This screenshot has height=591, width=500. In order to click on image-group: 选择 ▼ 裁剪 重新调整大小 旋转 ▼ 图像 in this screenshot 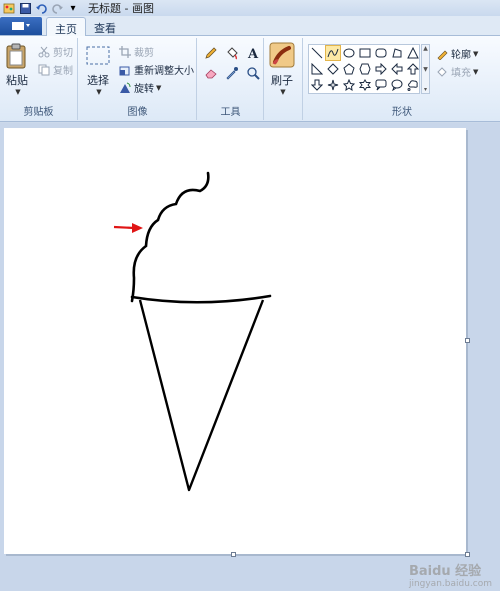, I will do `click(138, 79)`.